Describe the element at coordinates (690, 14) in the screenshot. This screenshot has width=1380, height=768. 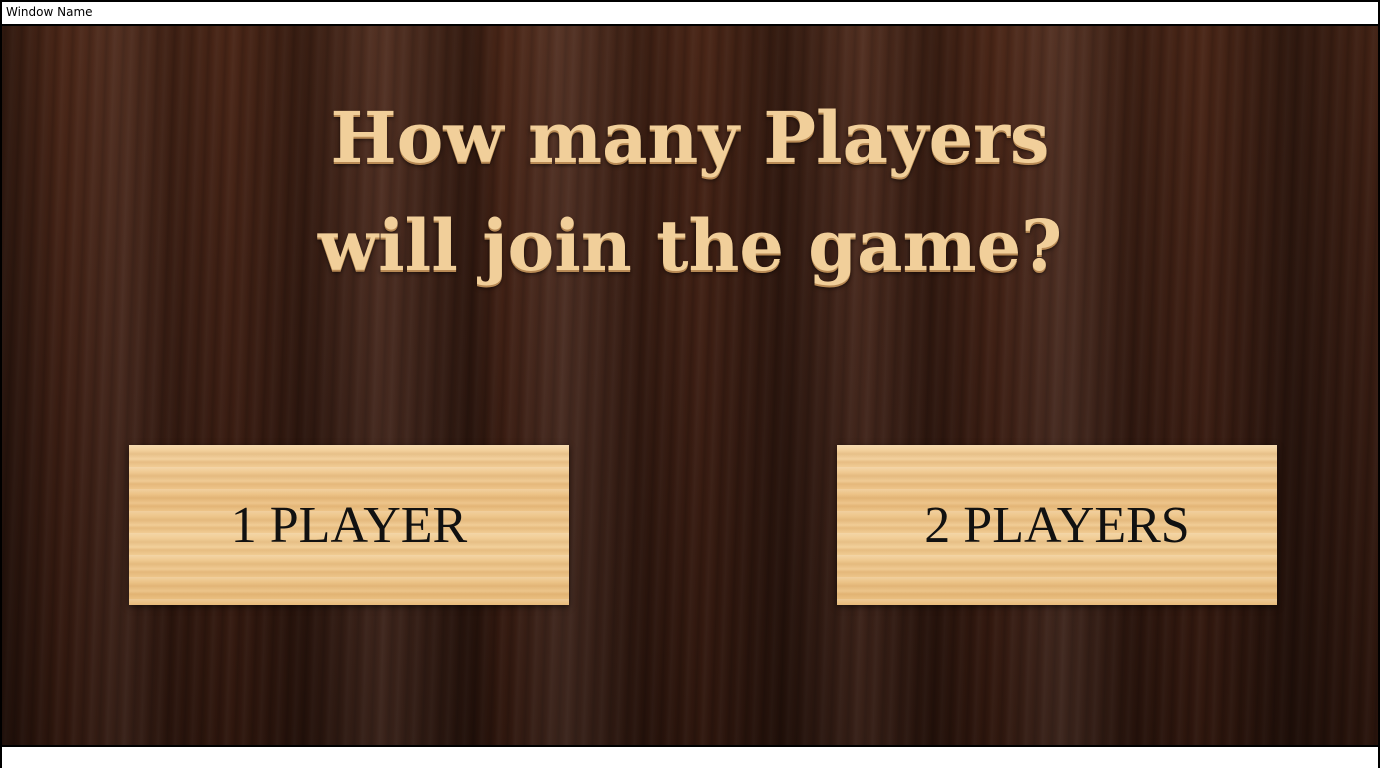
I see `title-bar: Window Name` at that location.